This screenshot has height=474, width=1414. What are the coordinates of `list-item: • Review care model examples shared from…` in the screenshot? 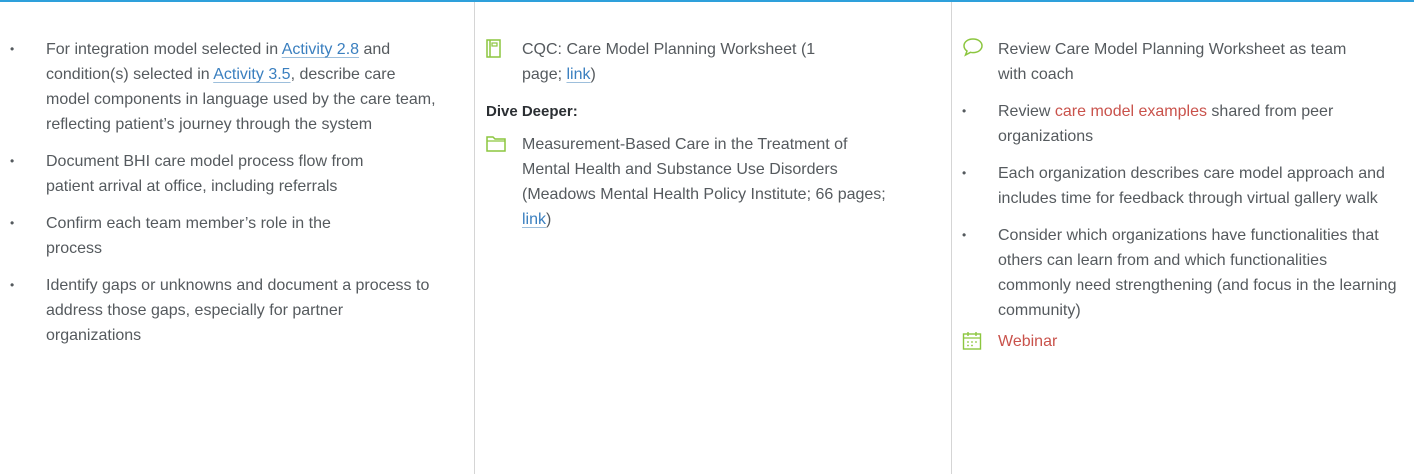 It's located at (1182, 124).